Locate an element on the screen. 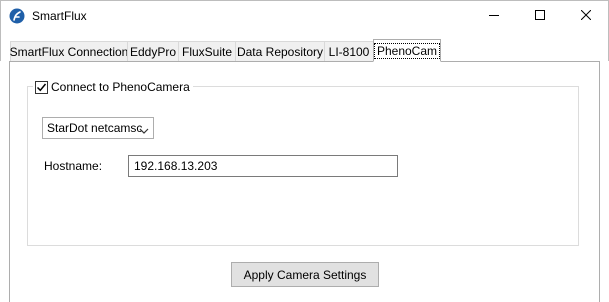 The width and height of the screenshot is (609, 302). window-title: SmartFlux is located at coordinates (59, 16).